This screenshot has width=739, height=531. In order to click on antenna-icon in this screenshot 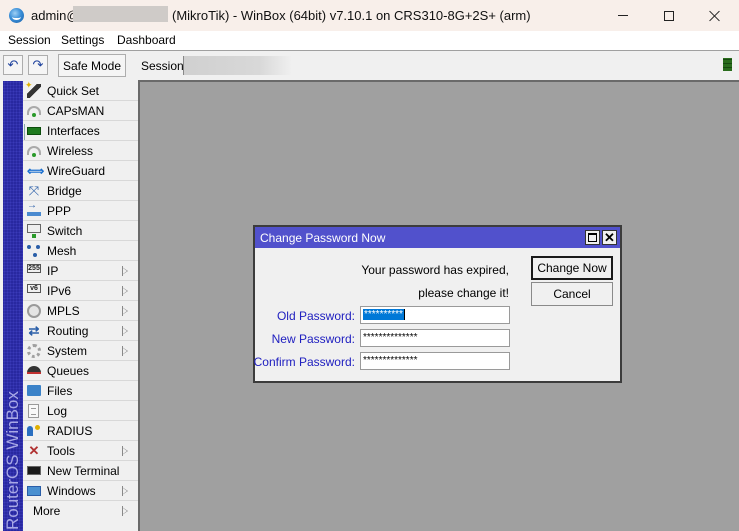, I will do `click(34, 111)`.